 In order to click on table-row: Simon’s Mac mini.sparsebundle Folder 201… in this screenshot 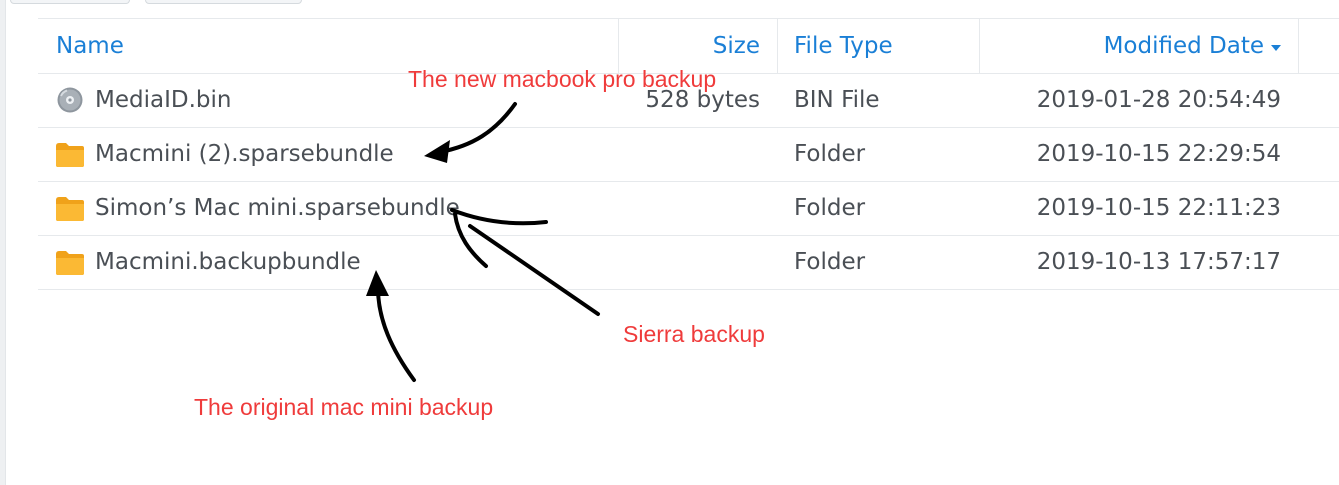, I will do `click(688, 208)`.